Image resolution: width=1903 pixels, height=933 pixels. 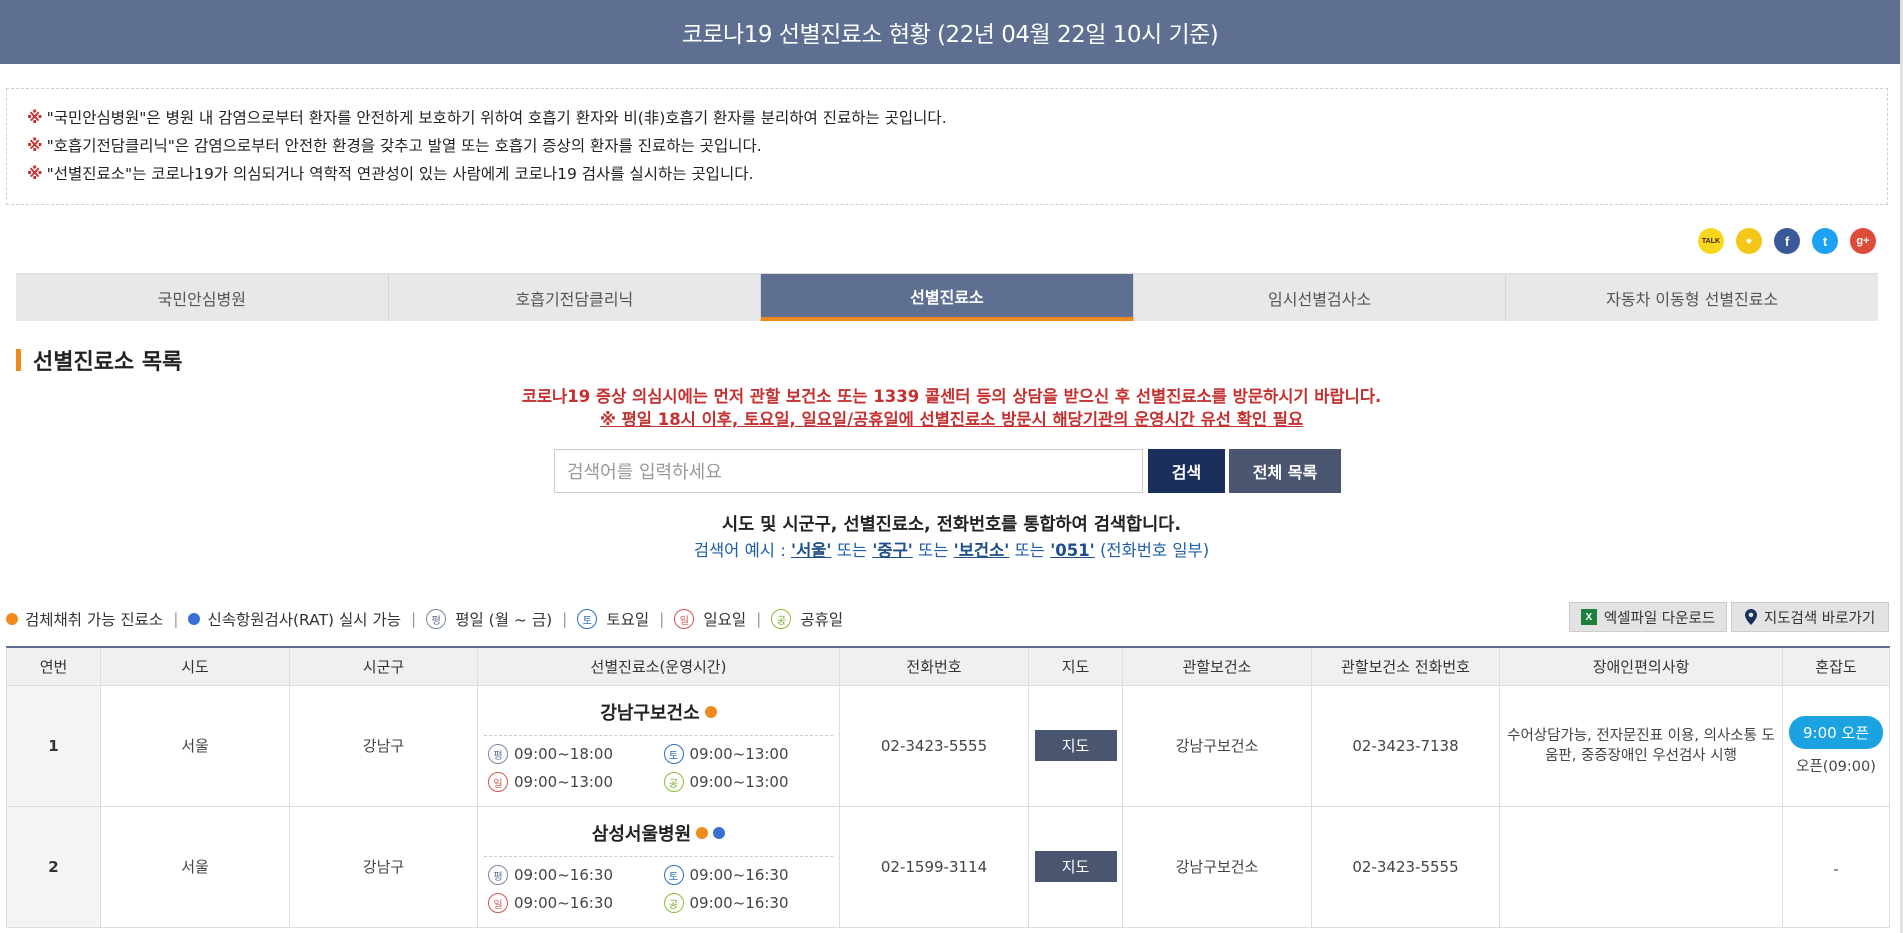 I want to click on column-header: 연번, so click(x=53, y=666).